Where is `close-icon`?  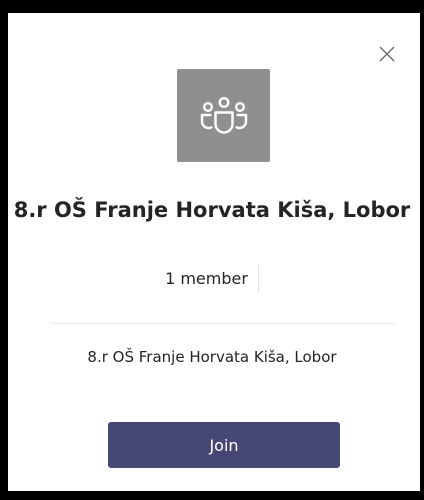 close-icon is located at coordinates (387, 54).